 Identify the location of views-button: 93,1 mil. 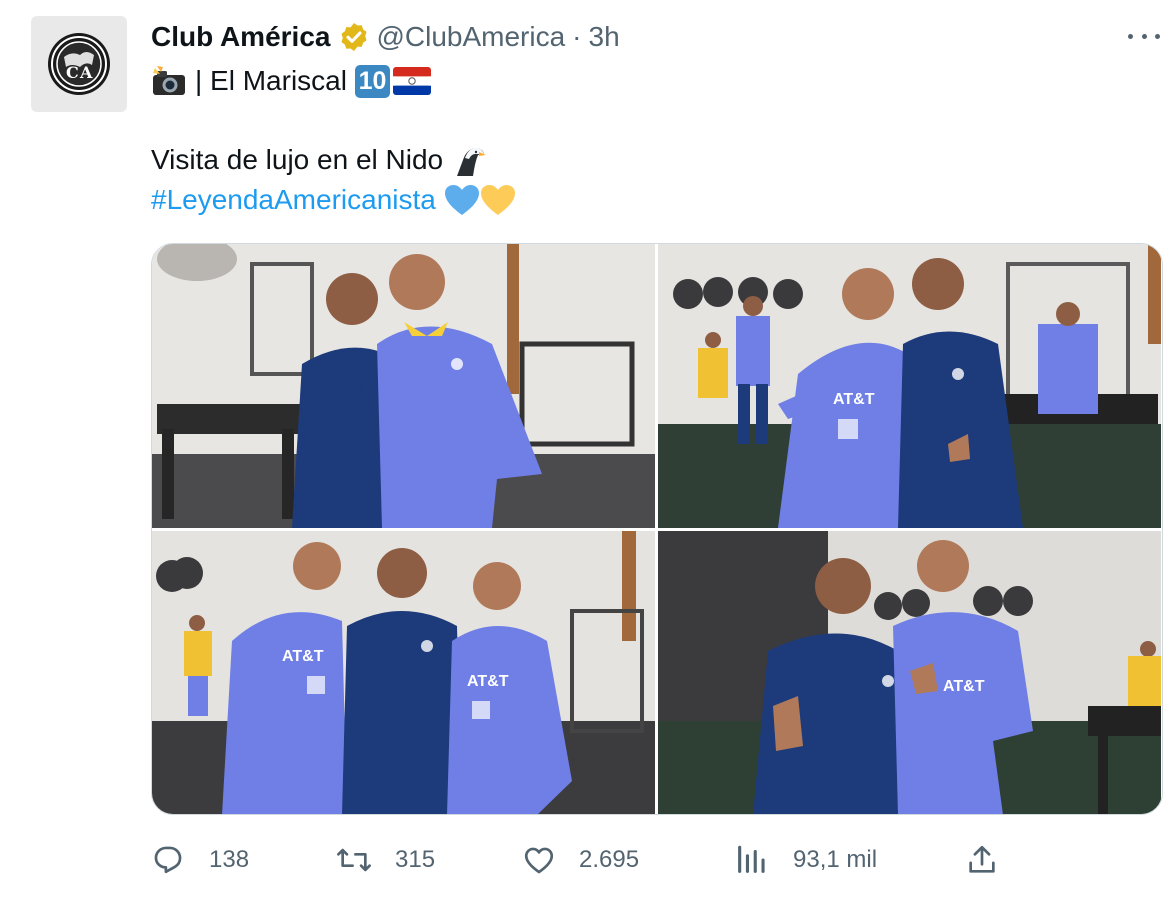
(806, 860).